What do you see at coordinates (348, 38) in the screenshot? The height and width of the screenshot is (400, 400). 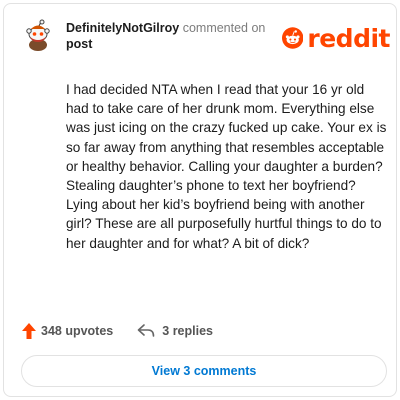 I see `reddit-wordmark: reddit` at bounding box center [348, 38].